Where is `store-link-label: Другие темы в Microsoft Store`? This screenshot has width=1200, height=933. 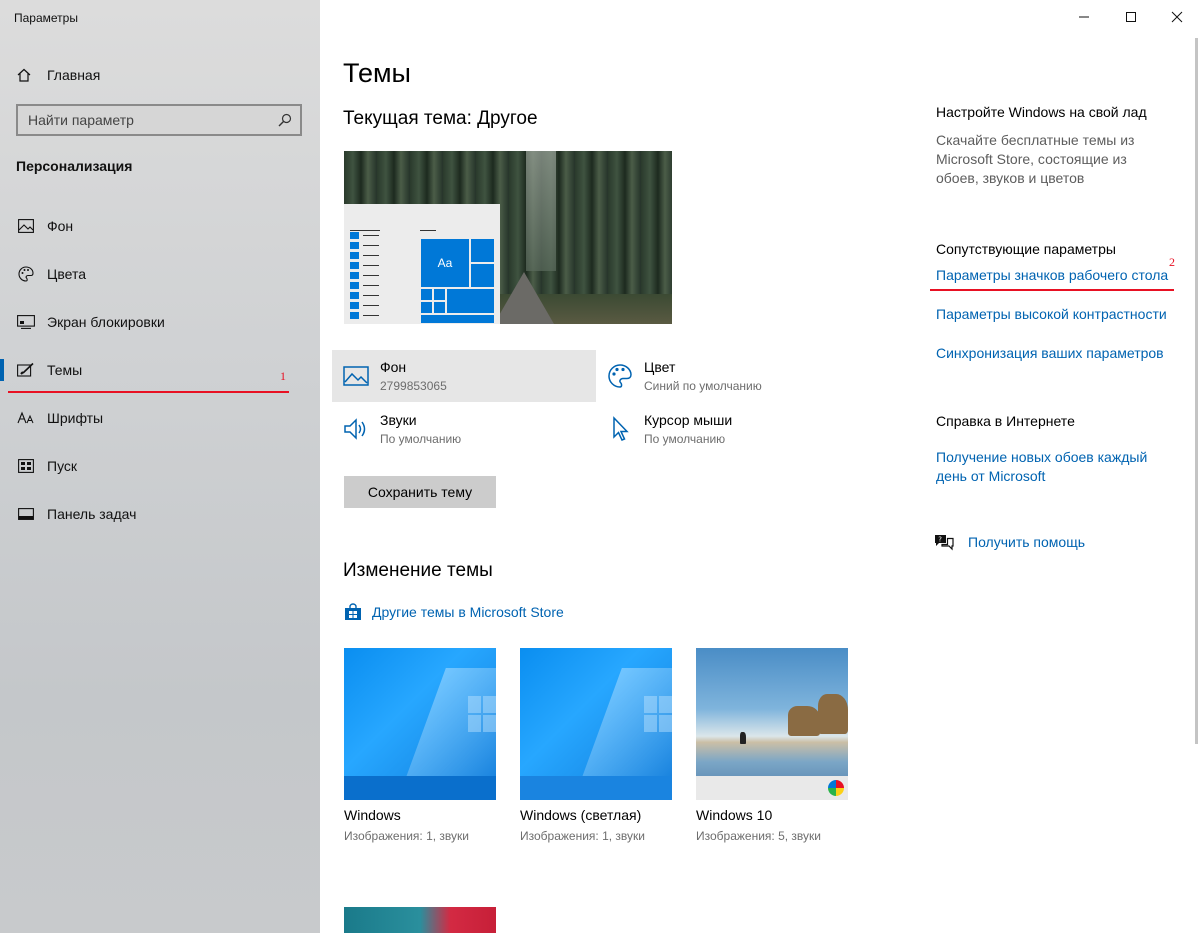
store-link-label: Другие темы в Microsoft Store is located at coordinates (468, 612).